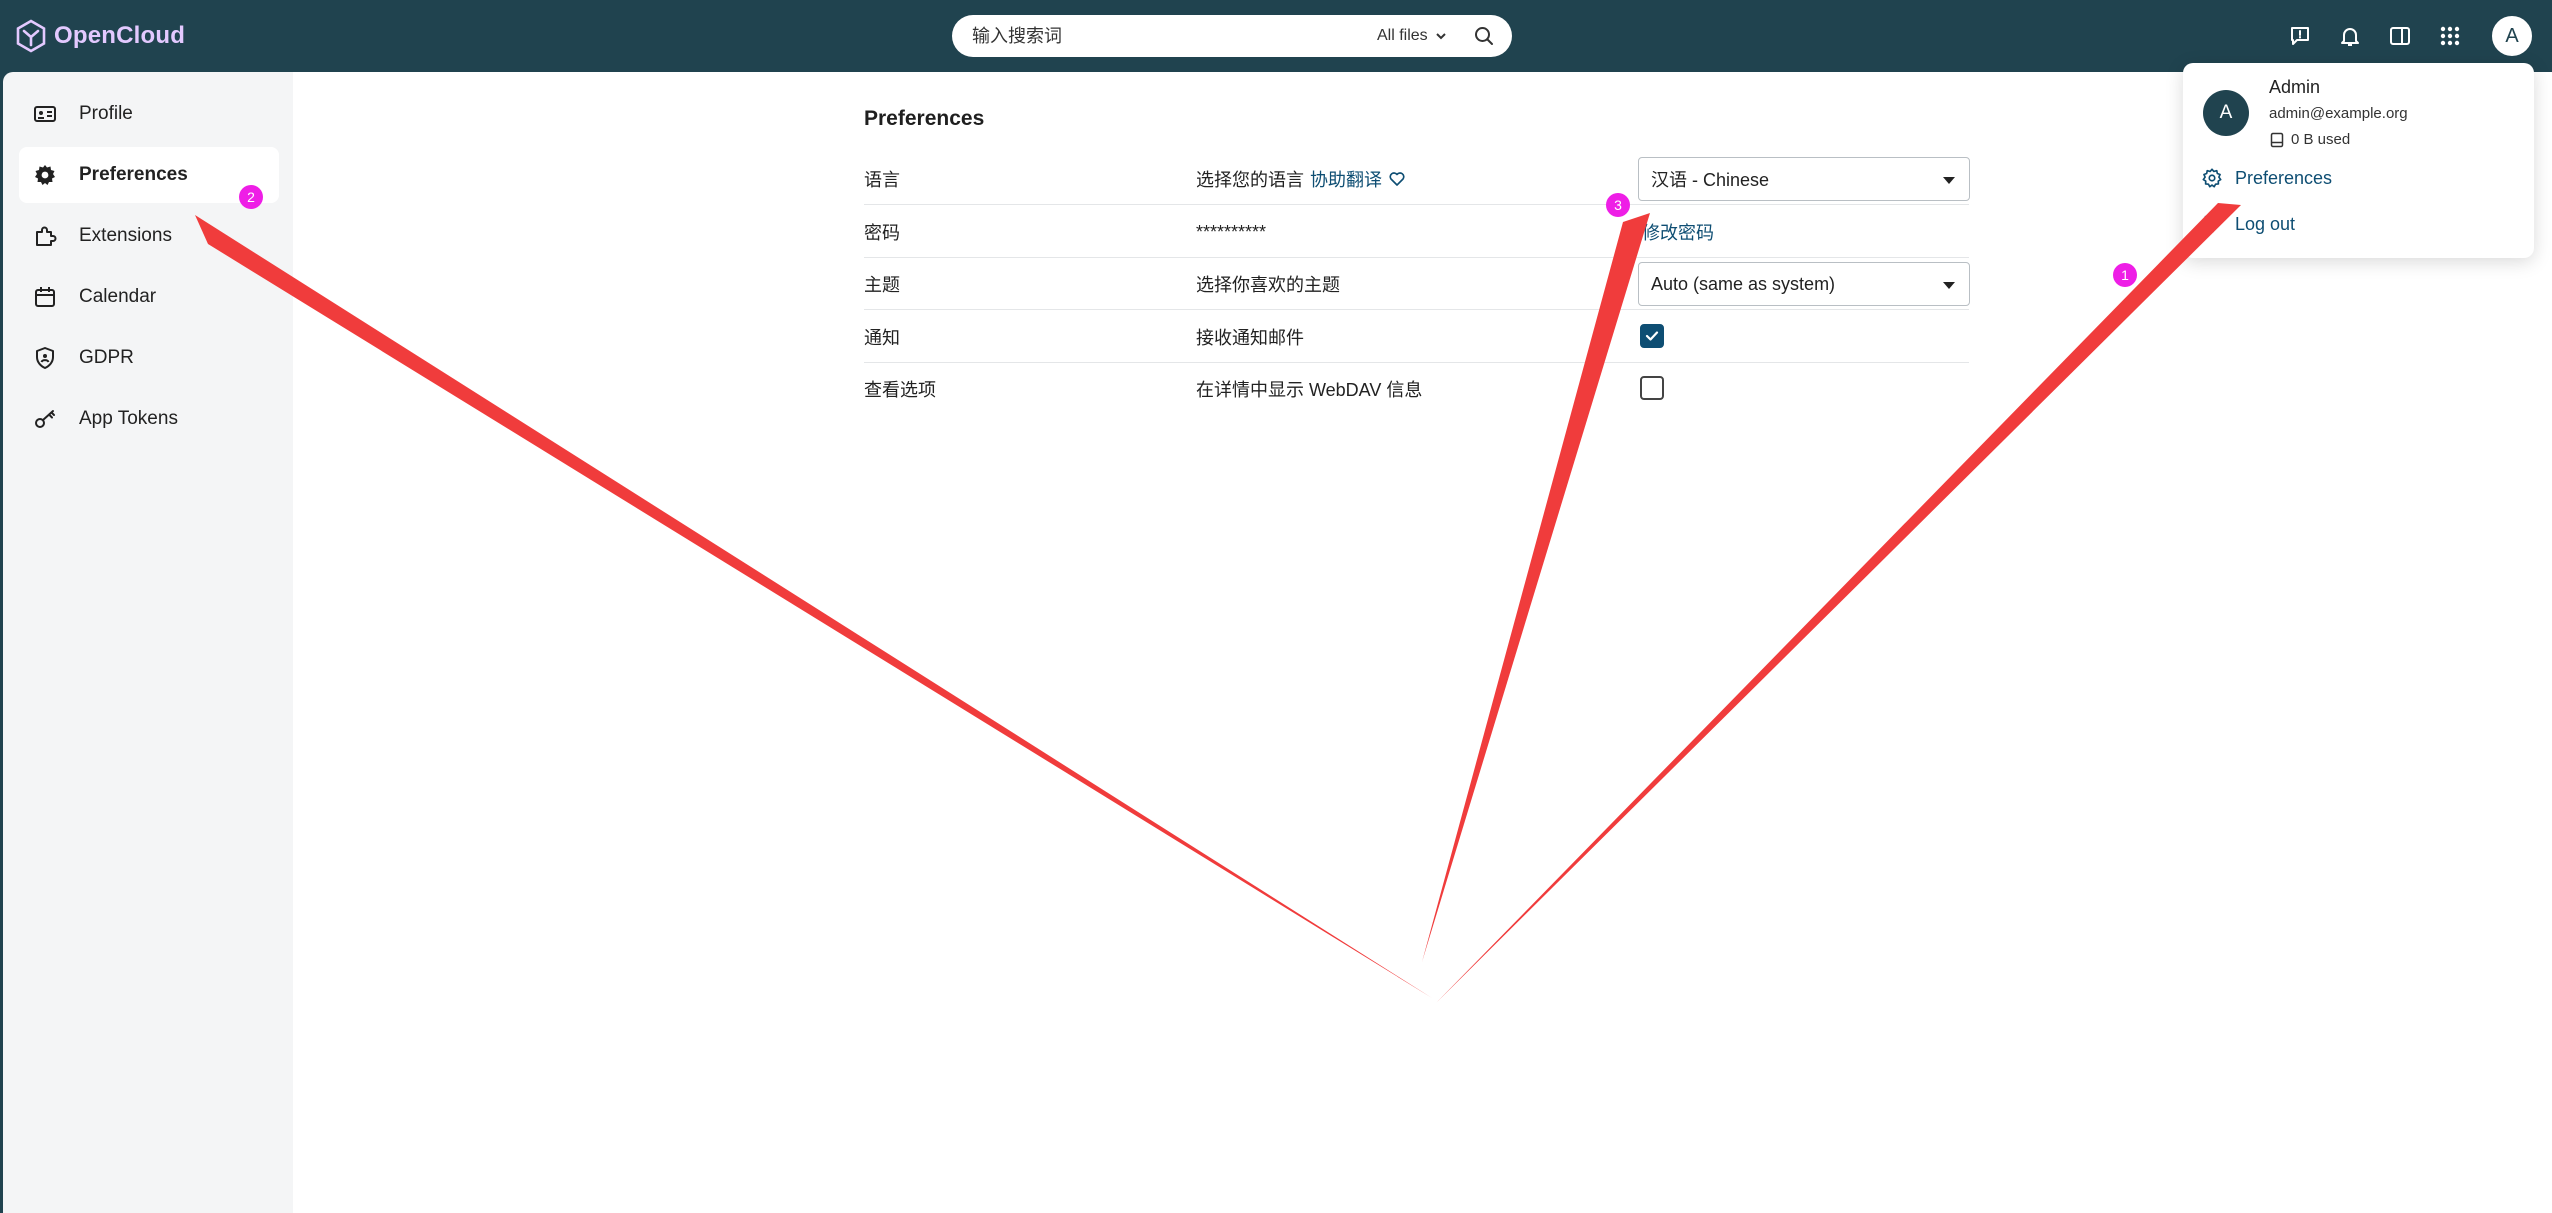 The height and width of the screenshot is (1213, 2552). I want to click on preference-description: 接收通知邮件, so click(1250, 338).